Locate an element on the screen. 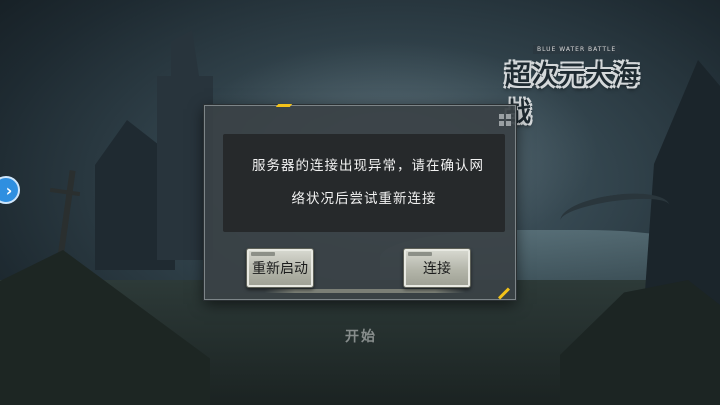  logo-title: 超次元大海战 is located at coordinates (573, 94).